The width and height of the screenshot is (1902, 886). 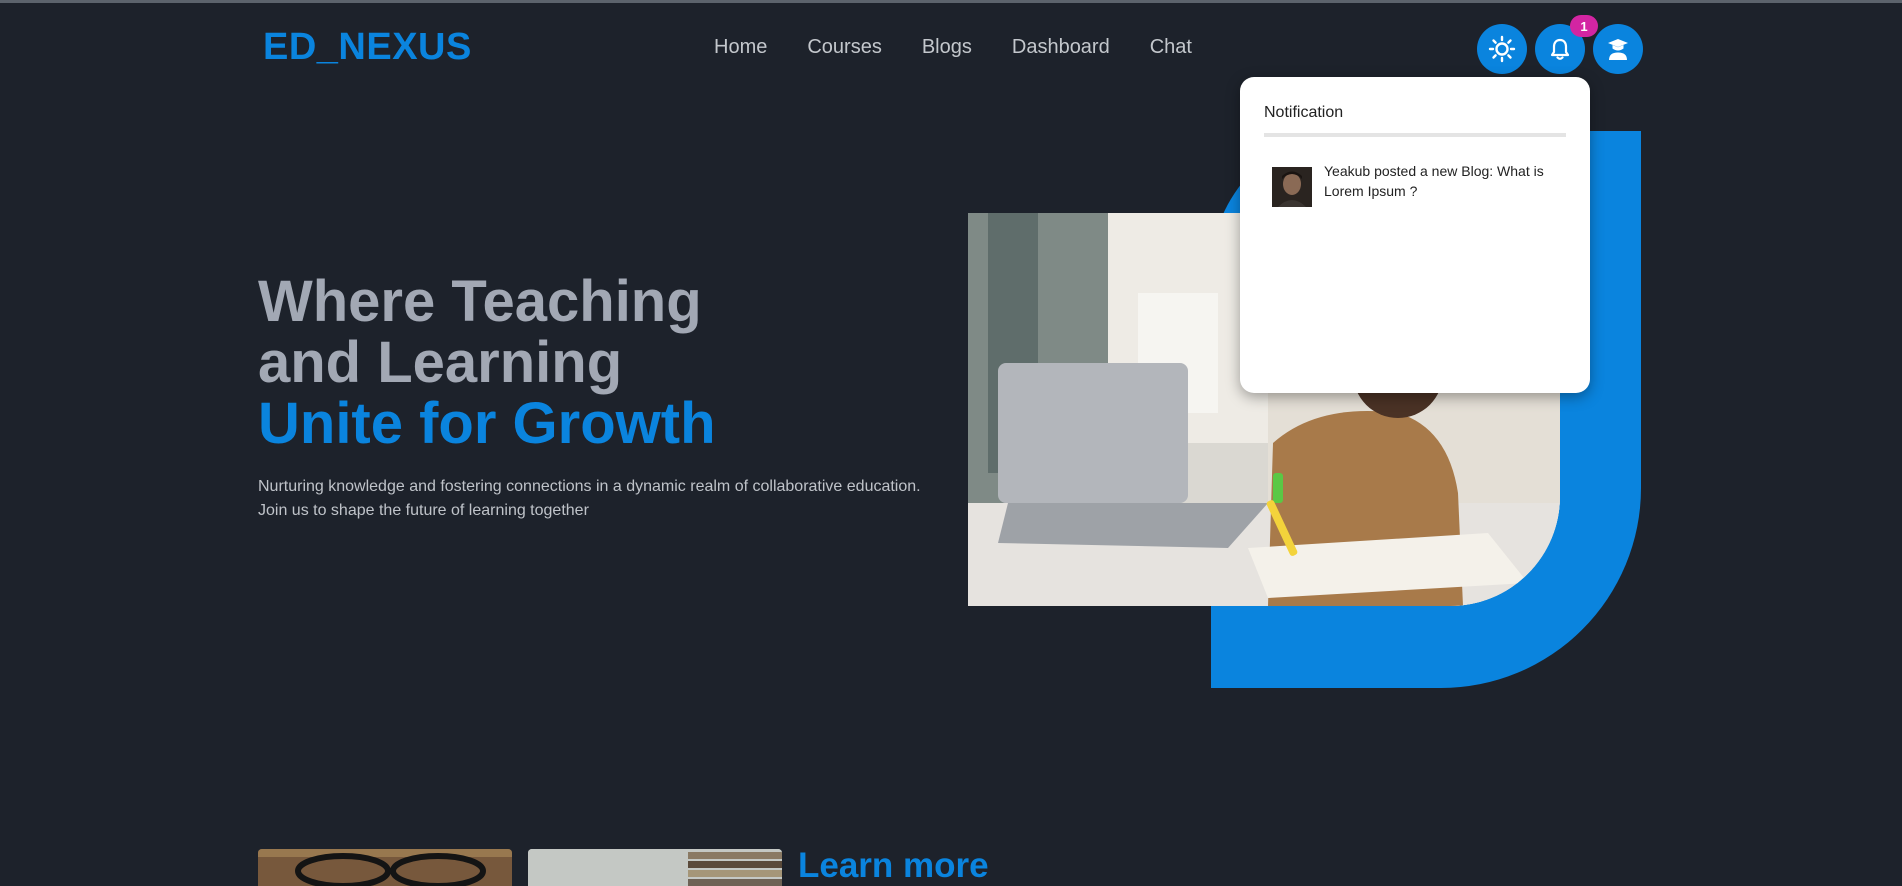 What do you see at coordinates (1061, 47) in the screenshot?
I see `nav-dashboard: Dashboard` at bounding box center [1061, 47].